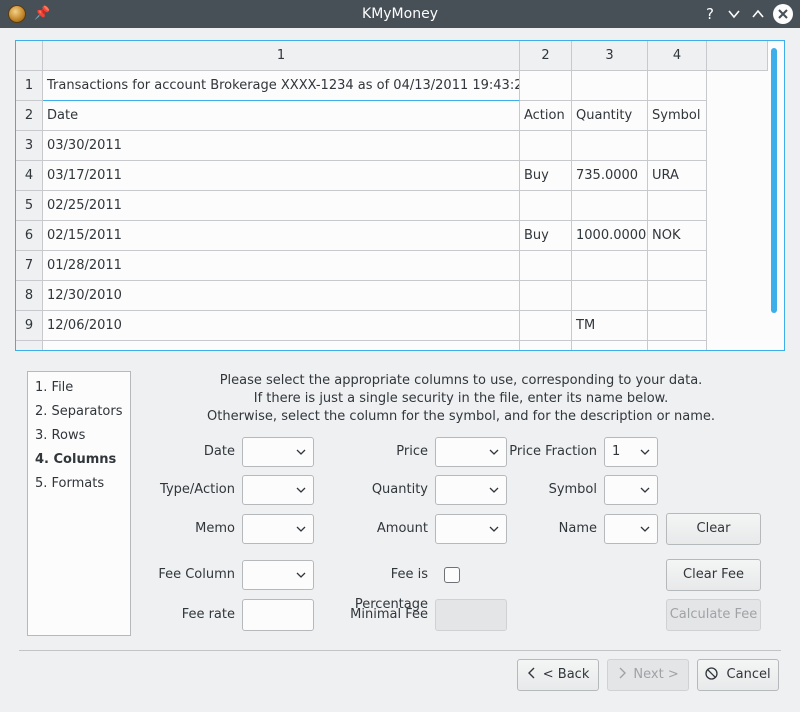  What do you see at coordinates (471, 452) in the screenshot?
I see `price-column-combo` at bounding box center [471, 452].